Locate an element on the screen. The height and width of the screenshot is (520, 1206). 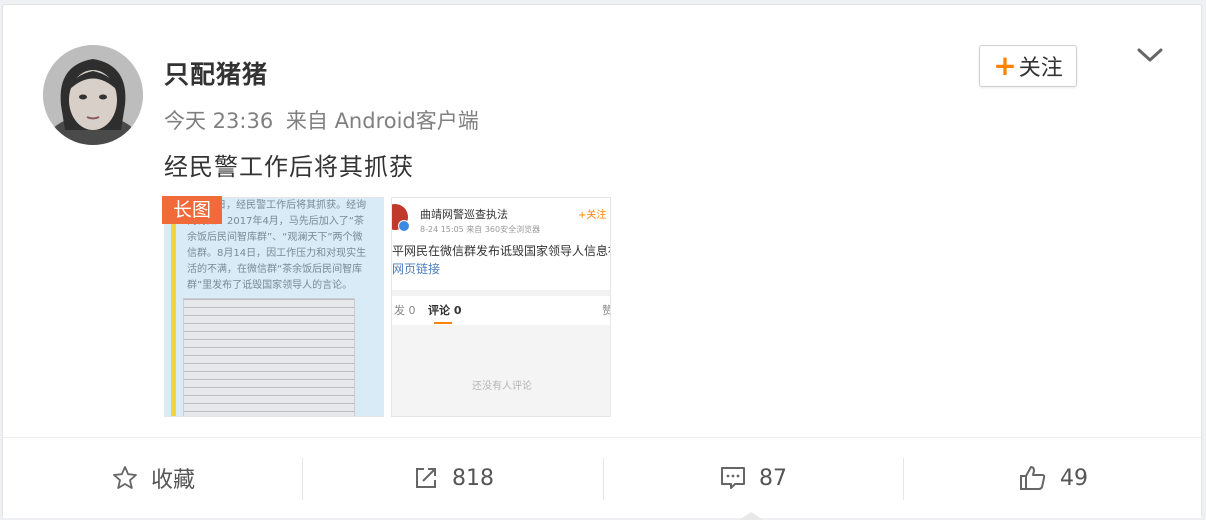
post-source: 来自 Android客户端 is located at coordinates (382, 121).